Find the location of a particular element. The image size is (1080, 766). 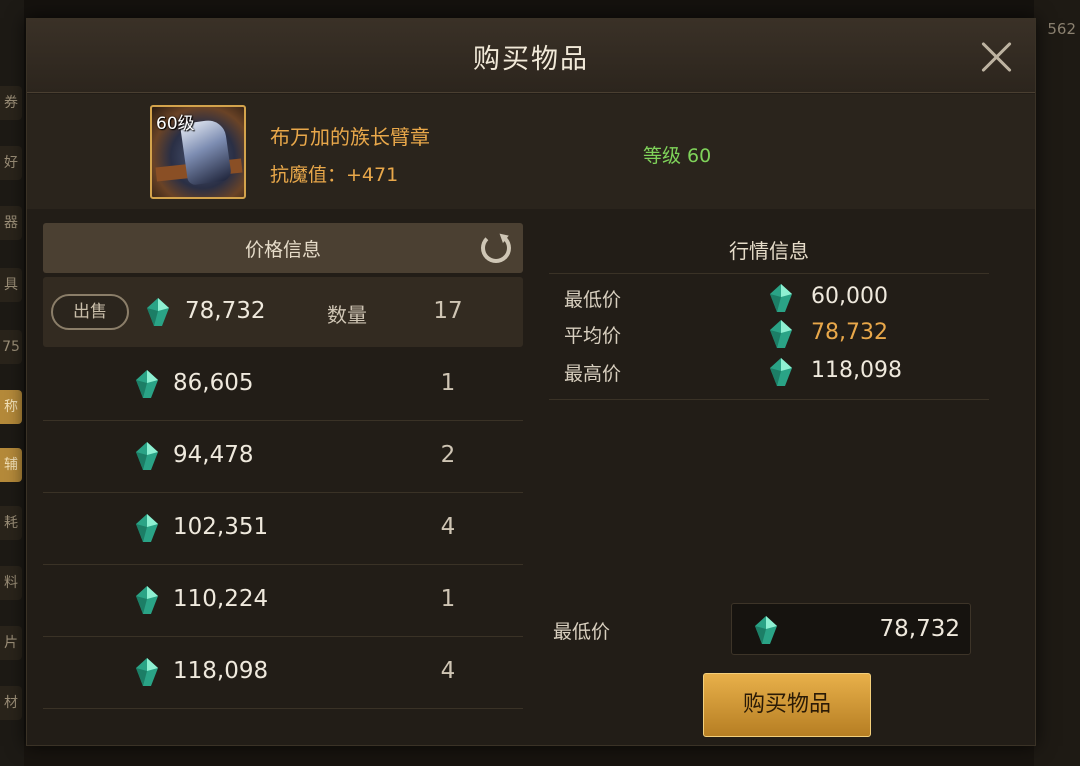

item-level: 等级 60 is located at coordinates (677, 156).